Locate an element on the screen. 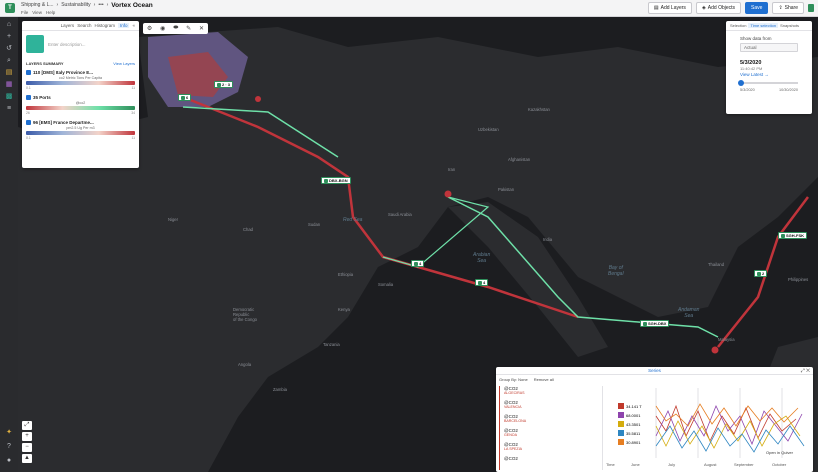  series-item: @CO2 BARCELONA is located at coordinates (550, 421).